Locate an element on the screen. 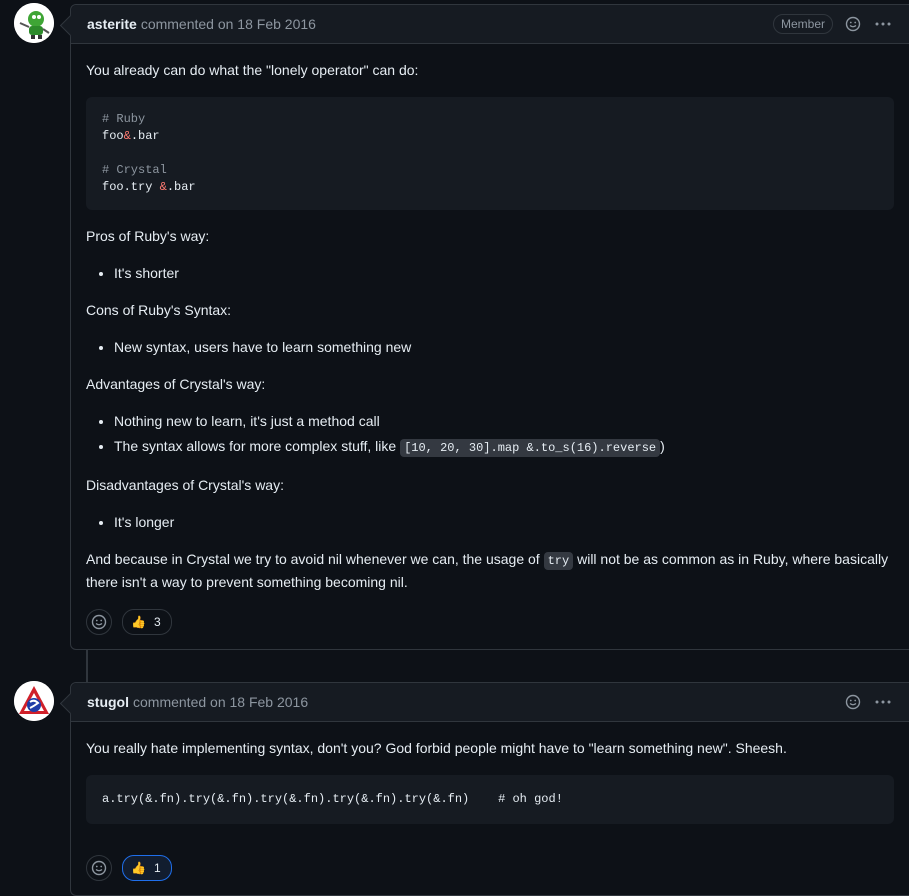 This screenshot has height=896, width=909. member-badge: Member is located at coordinates (802, 24).